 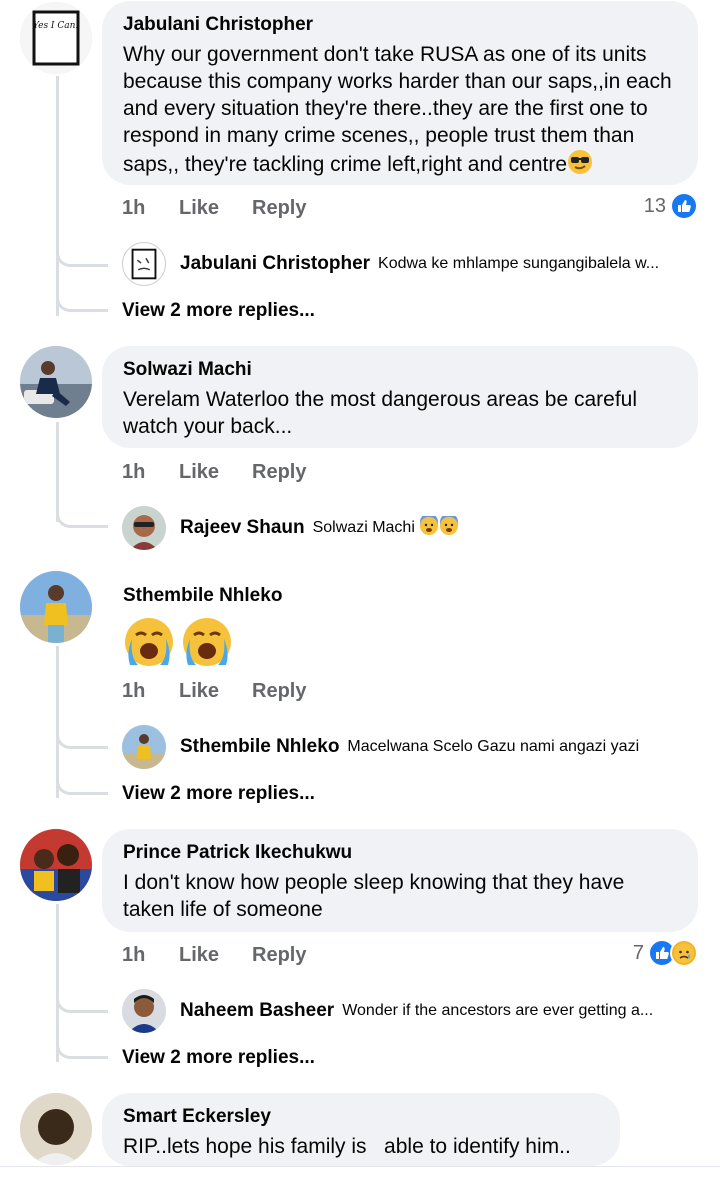 I want to click on reaction-summary: 7, so click(x=665, y=953).